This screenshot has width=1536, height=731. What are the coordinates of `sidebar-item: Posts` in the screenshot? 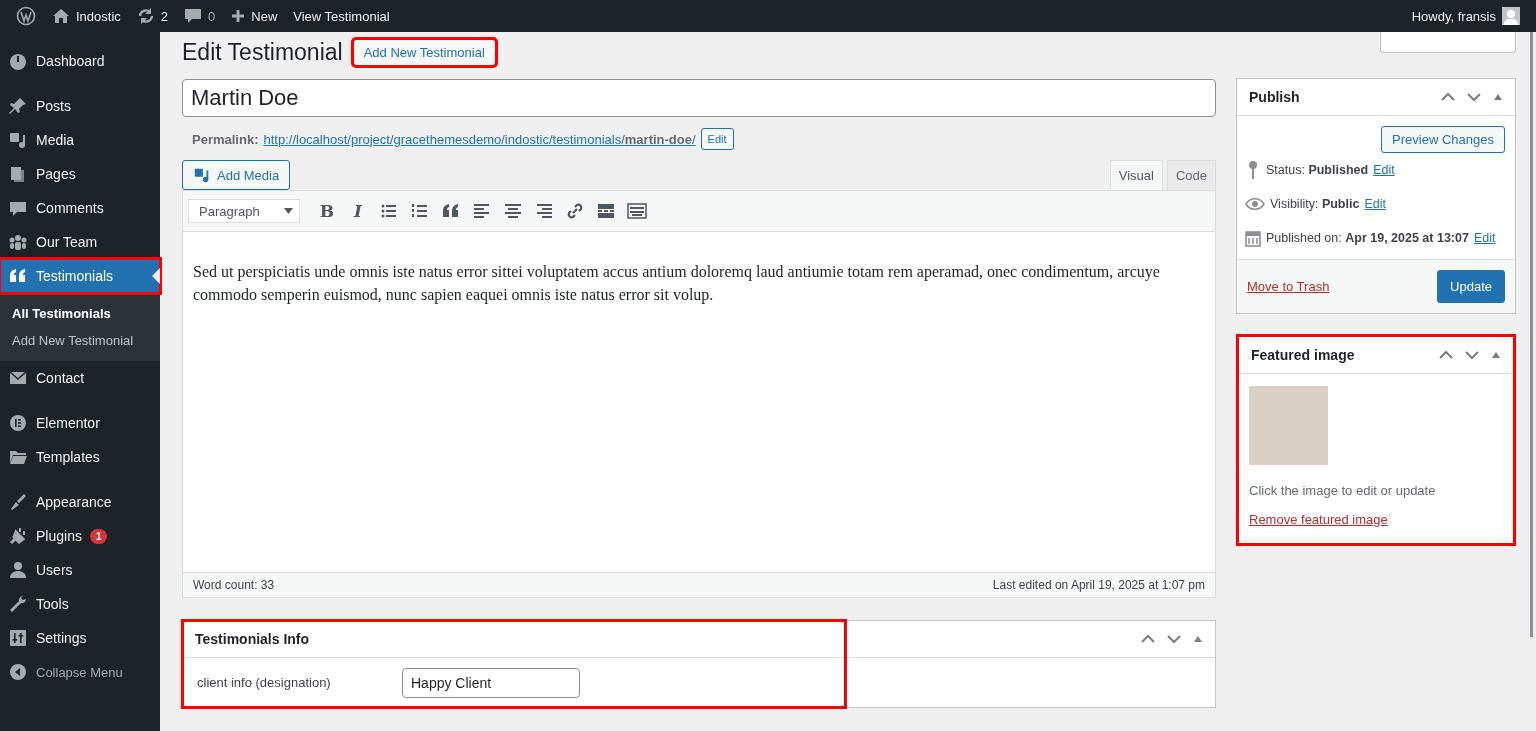 It's located at (80, 106).